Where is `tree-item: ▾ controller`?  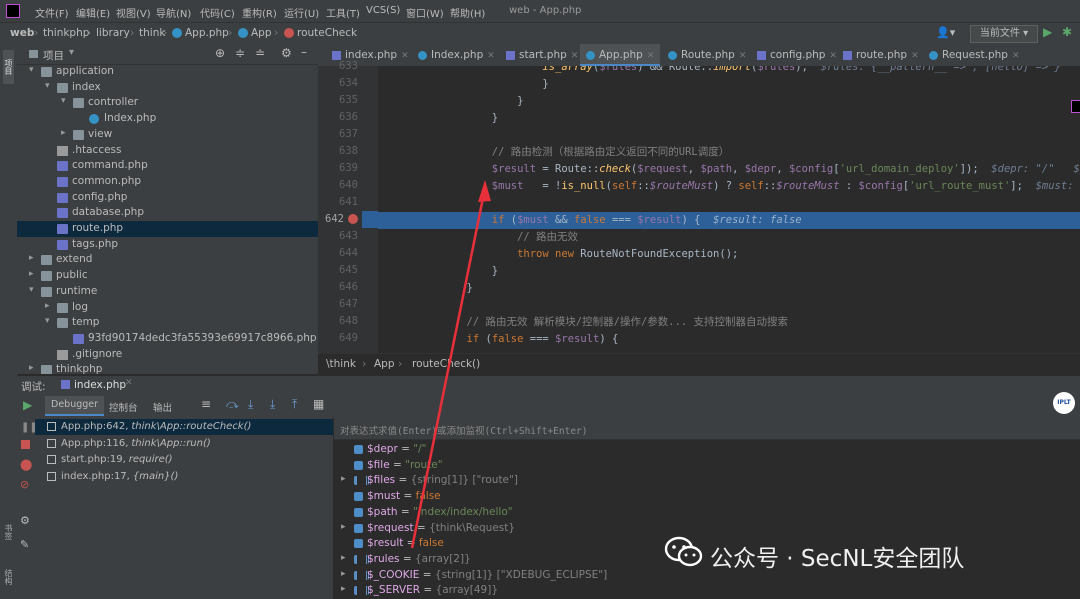 tree-item: ▾ controller is located at coordinates (167, 103).